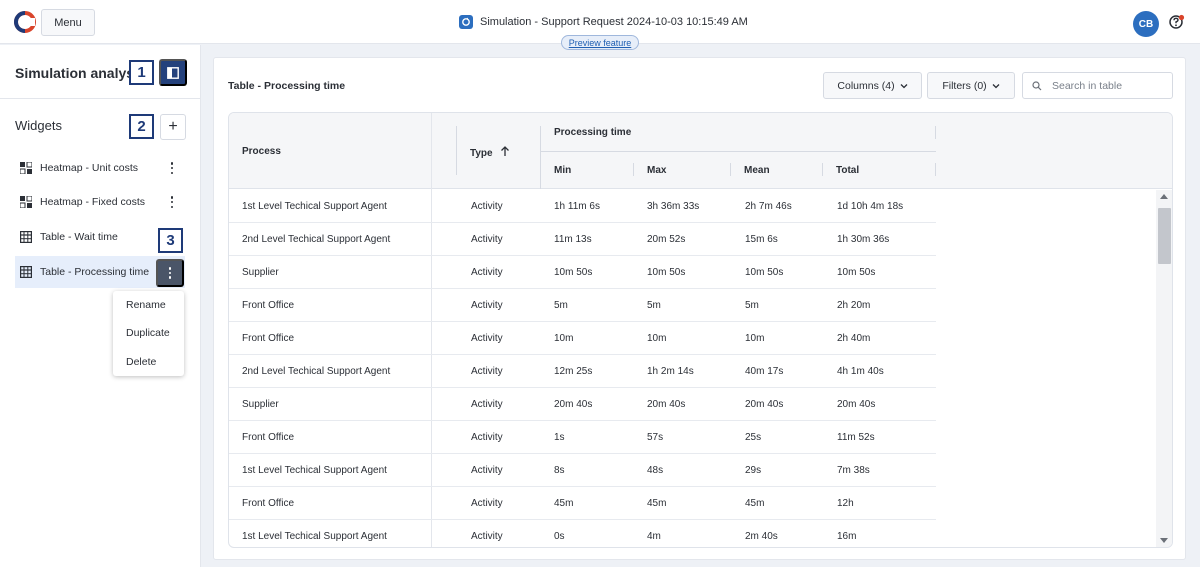  I want to click on sort-ascending-icon, so click(505, 151).